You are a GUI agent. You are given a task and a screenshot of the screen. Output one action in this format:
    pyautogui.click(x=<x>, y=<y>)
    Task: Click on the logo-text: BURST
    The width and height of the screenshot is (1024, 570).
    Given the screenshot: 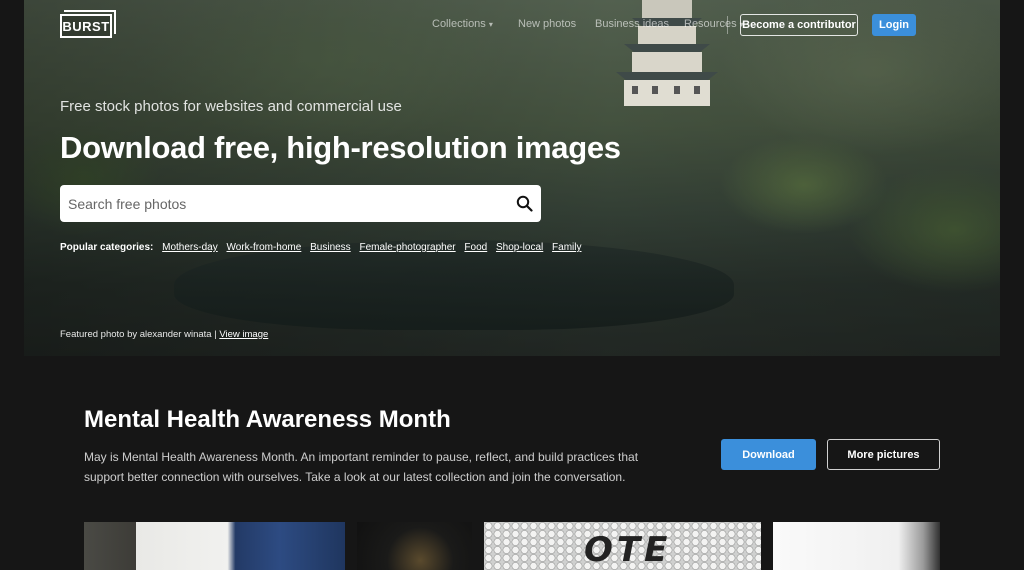 What is the action you would take?
    pyautogui.click(x=86, y=26)
    